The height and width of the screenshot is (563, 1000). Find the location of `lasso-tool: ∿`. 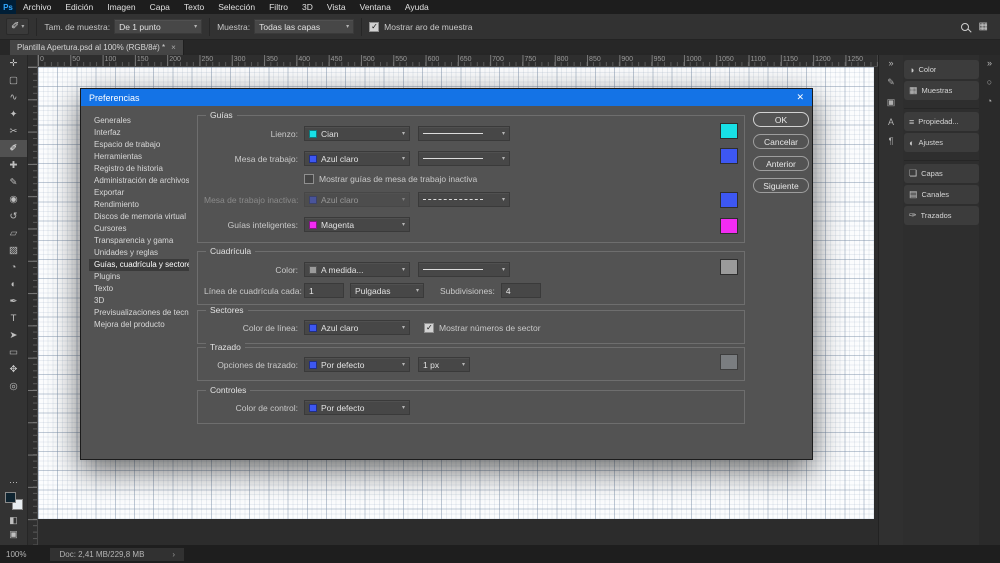

lasso-tool: ∿ is located at coordinates (13, 97).